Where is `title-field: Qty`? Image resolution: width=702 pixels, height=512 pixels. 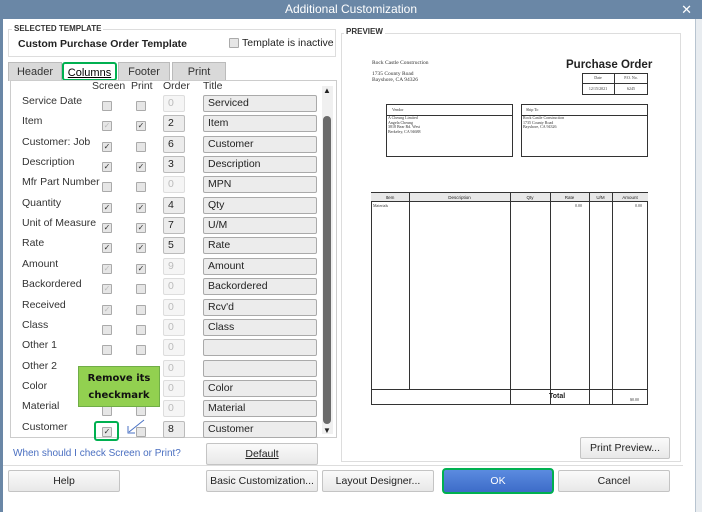
title-field: Qty is located at coordinates (260, 205).